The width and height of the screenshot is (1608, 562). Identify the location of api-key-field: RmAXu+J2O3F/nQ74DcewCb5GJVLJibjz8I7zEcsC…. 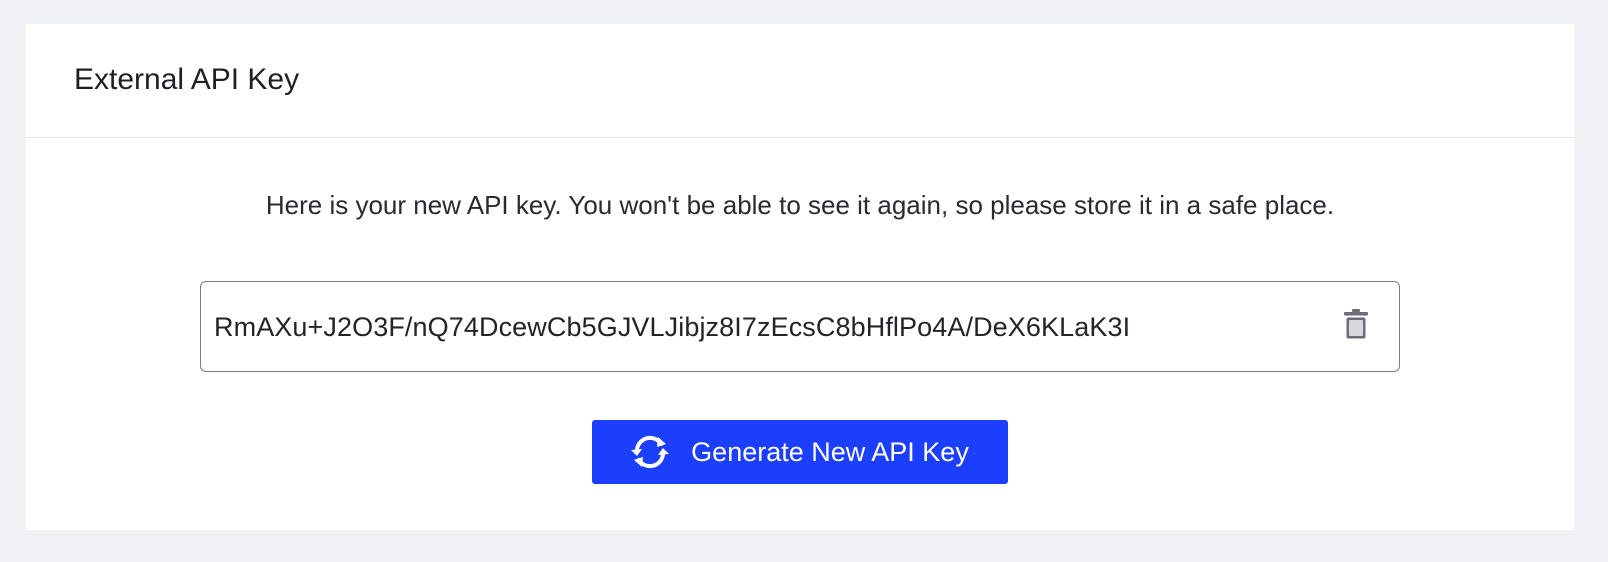
(800, 326).